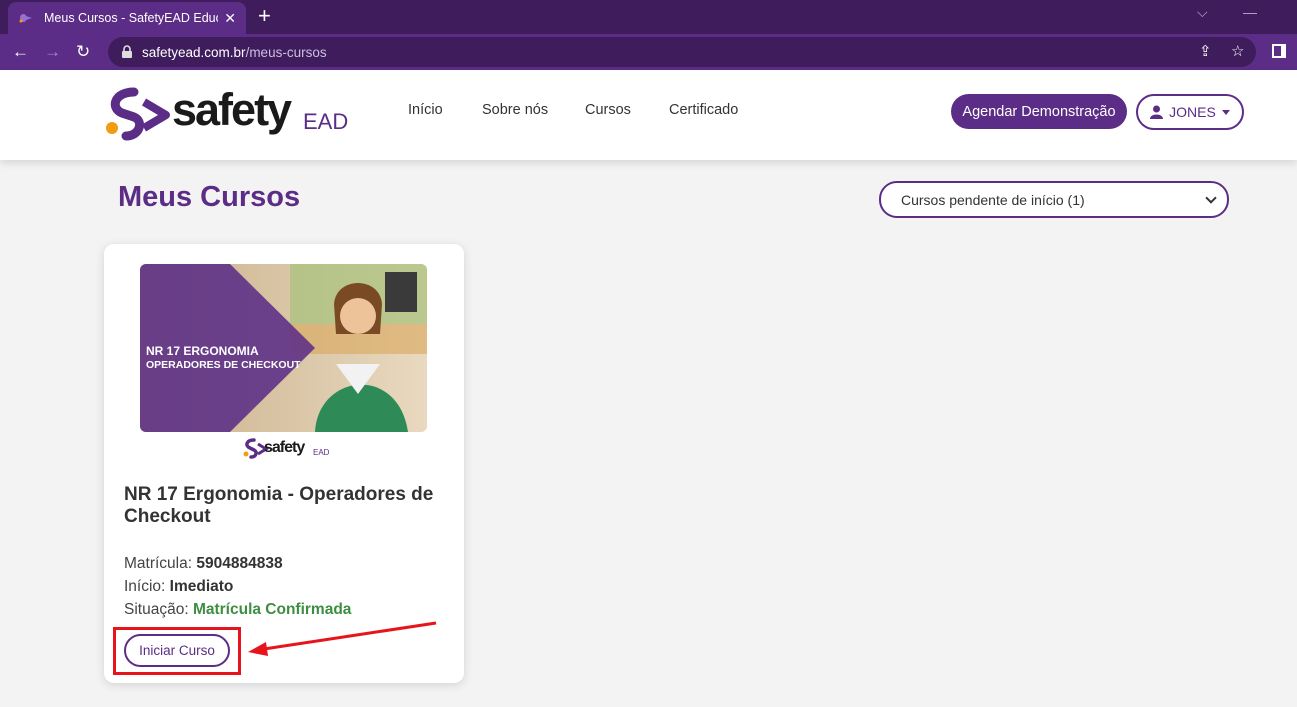 The height and width of the screenshot is (707, 1297). I want to click on tab-search-icon: ⌵, so click(1202, 12).